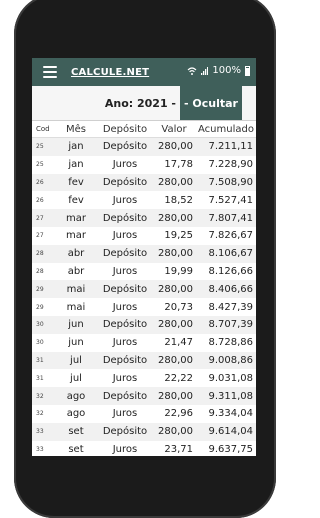 The height and width of the screenshot is (518, 320). What do you see at coordinates (226, 146) in the screenshot?
I see `row-accumulated: 7.211,11` at bounding box center [226, 146].